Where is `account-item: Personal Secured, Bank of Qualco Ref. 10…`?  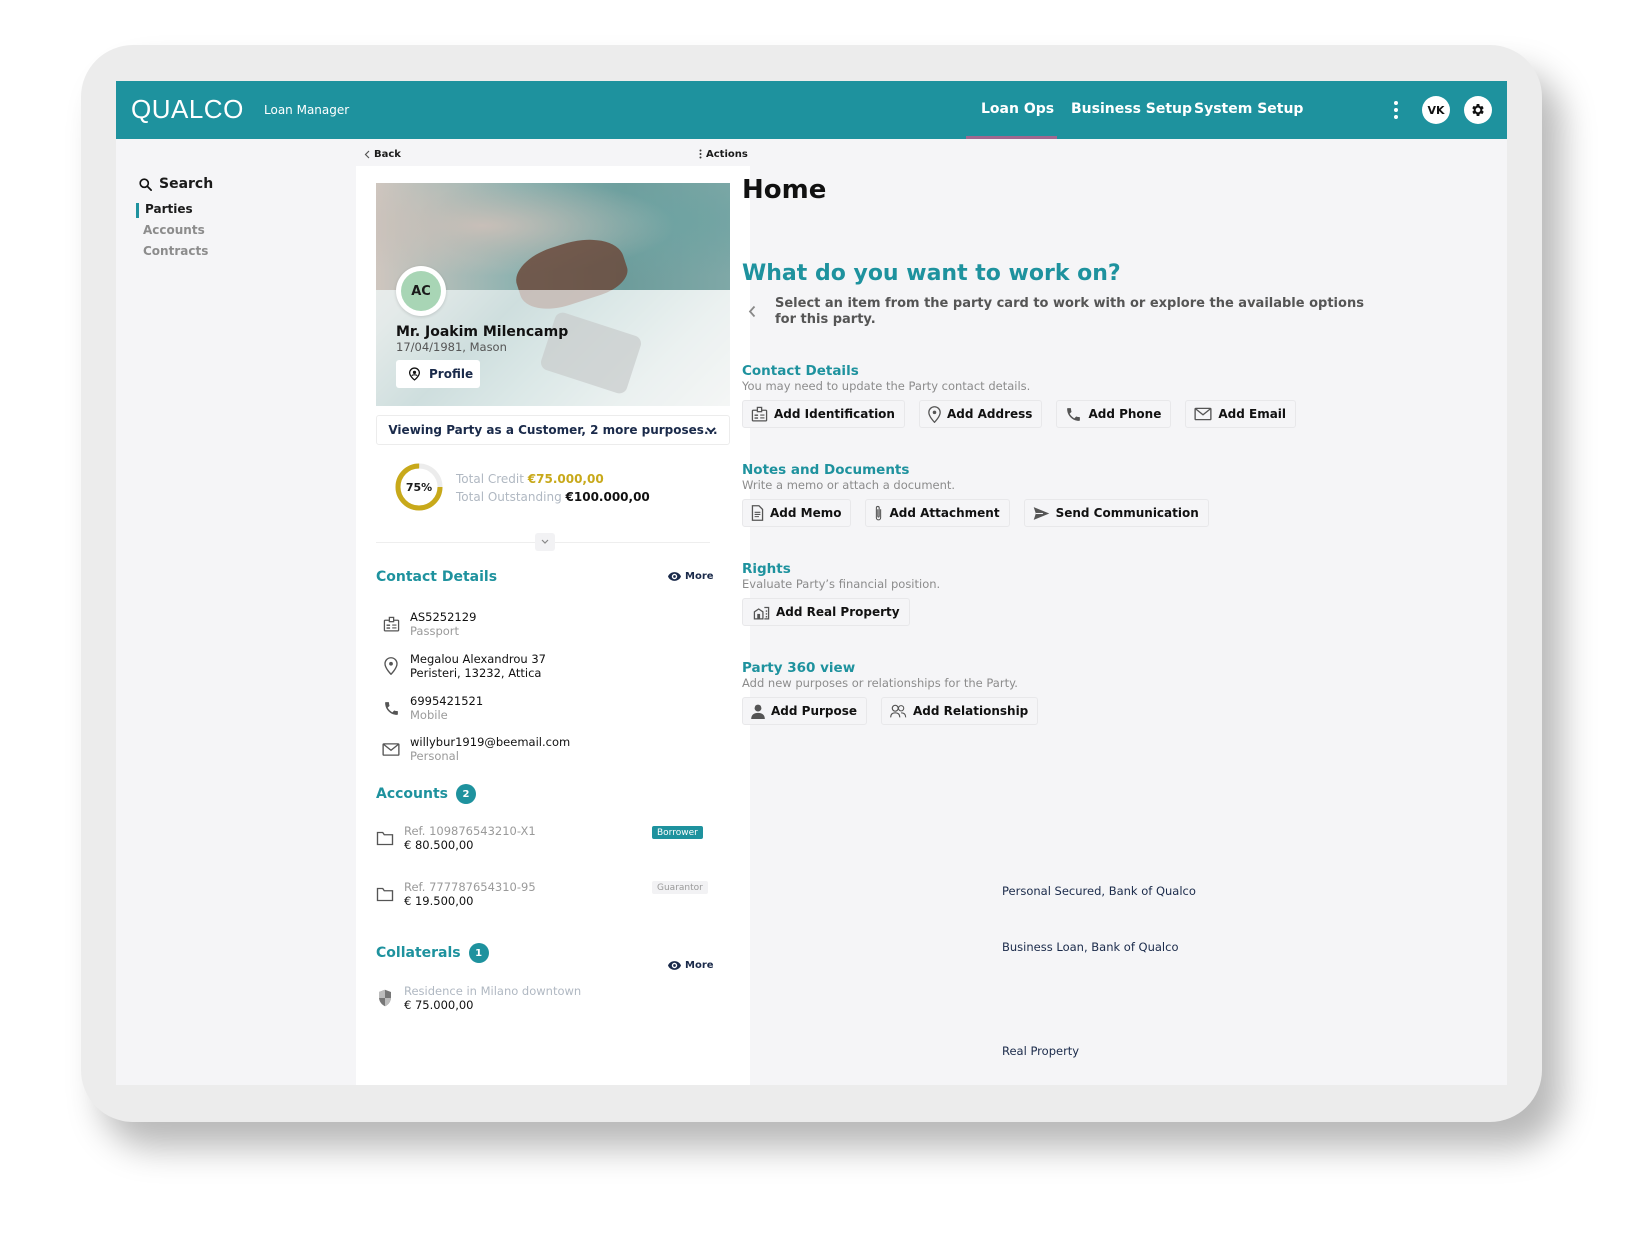
account-item: Personal Secured, Bank of Qualco Ref. 10… is located at coordinates (786, 861).